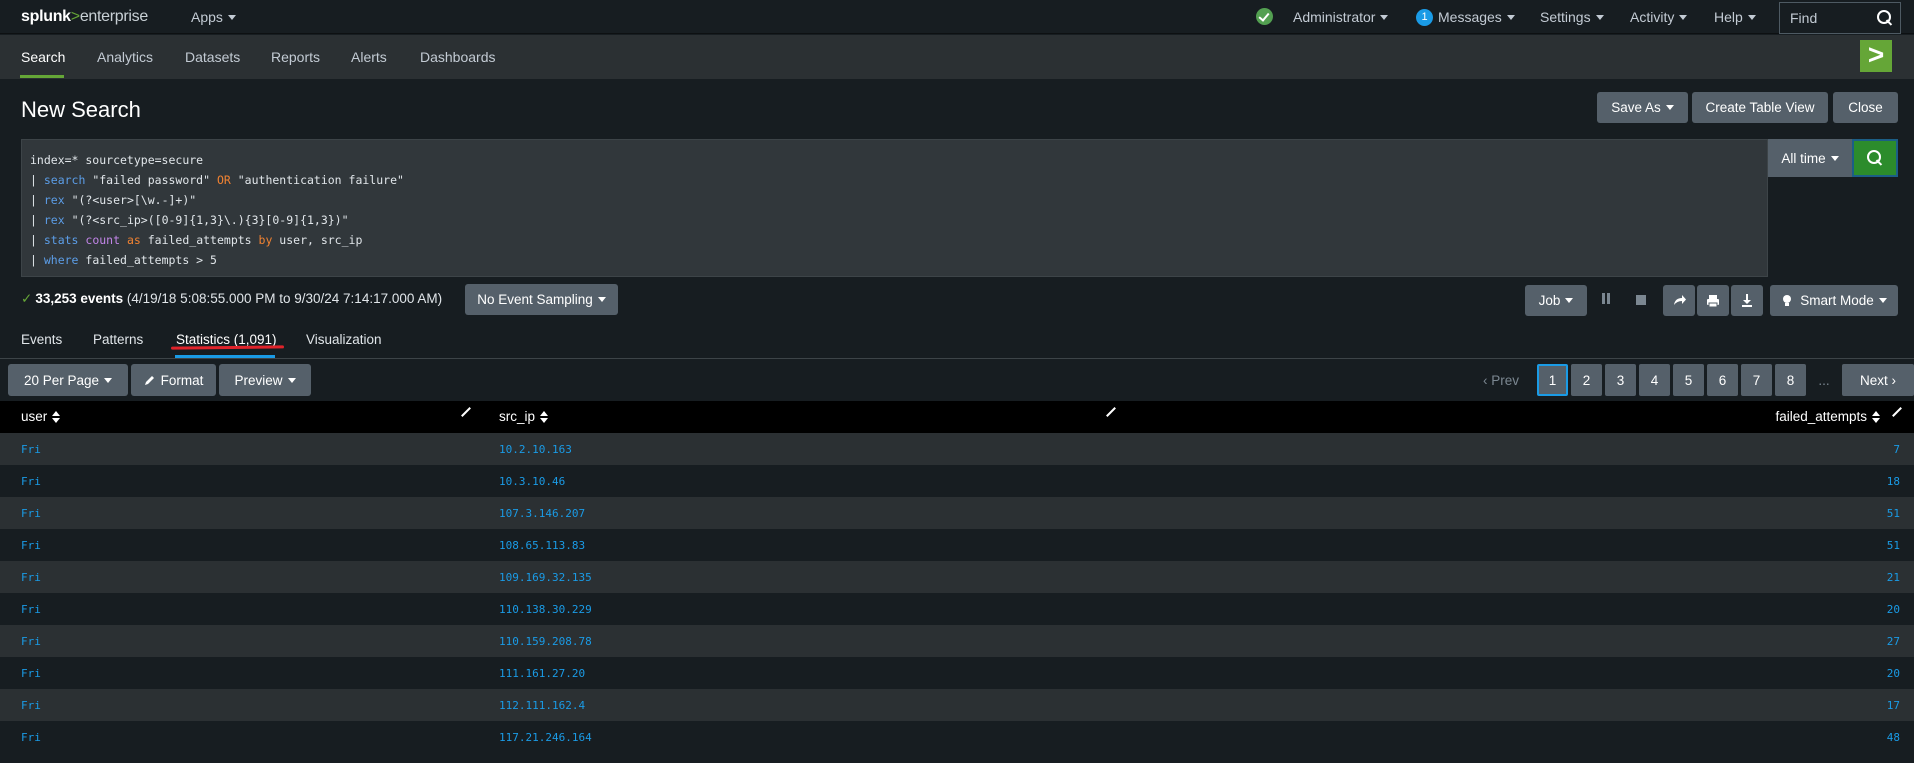 Image resolution: width=1914 pixels, height=763 pixels. What do you see at coordinates (1893, 481) in the screenshot?
I see `cell-failed-attempts: 18` at bounding box center [1893, 481].